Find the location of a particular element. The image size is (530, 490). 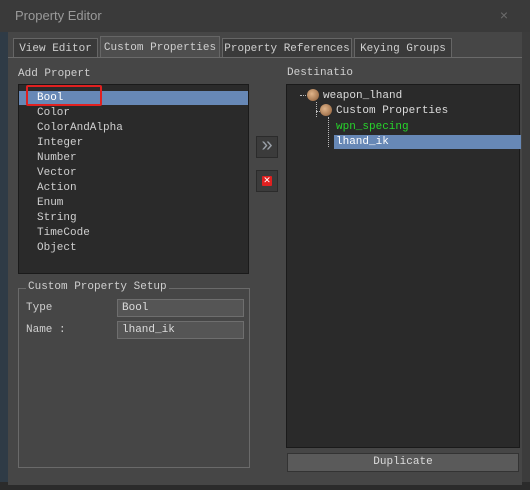

tab-keying-groups: Keying Groups is located at coordinates (403, 48).